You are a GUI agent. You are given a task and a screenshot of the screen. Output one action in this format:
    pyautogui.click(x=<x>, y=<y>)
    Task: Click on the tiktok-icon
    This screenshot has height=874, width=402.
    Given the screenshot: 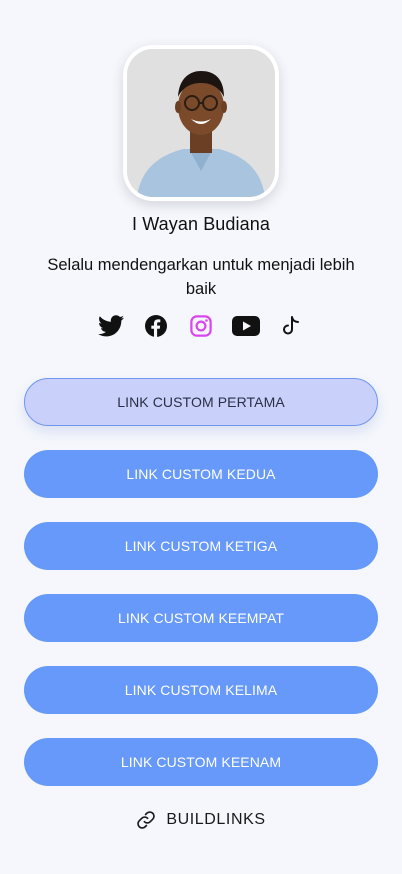 What is the action you would take?
    pyautogui.click(x=291, y=325)
    